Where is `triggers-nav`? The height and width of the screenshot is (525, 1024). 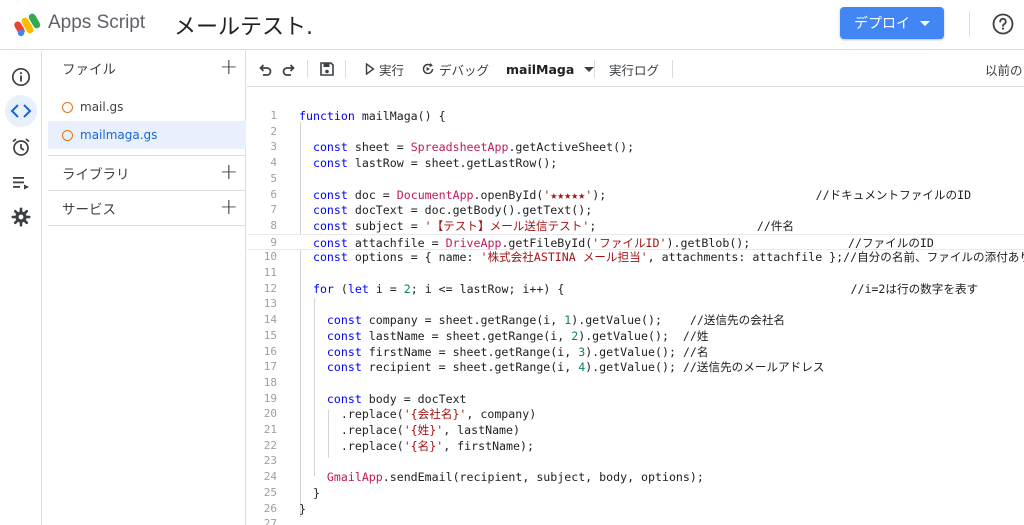 triggers-nav is located at coordinates (21, 147).